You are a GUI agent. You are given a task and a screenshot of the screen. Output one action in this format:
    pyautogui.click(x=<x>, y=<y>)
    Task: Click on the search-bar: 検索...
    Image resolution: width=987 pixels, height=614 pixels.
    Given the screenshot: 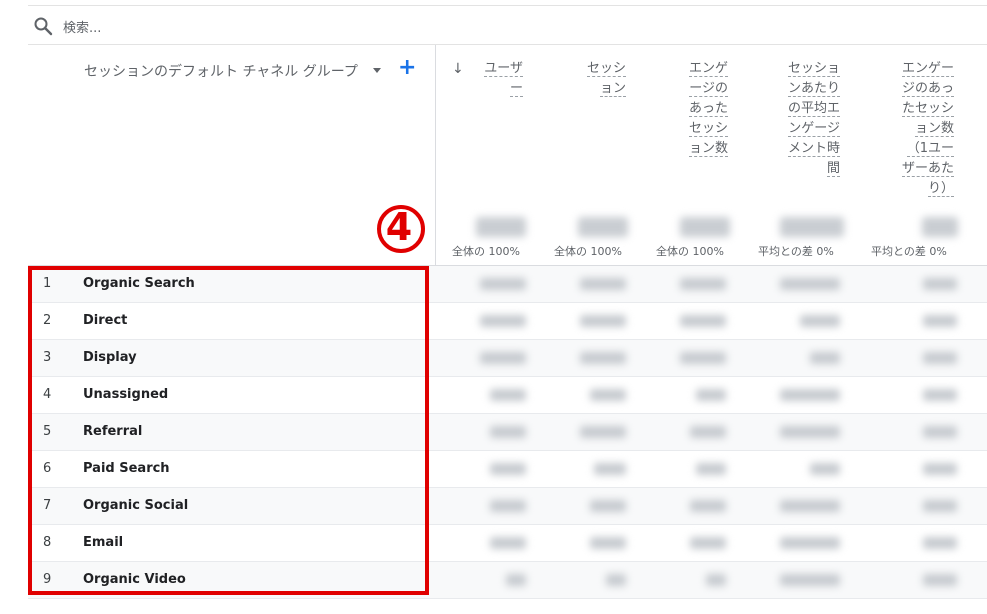 What is the action you would take?
    pyautogui.click(x=507, y=25)
    